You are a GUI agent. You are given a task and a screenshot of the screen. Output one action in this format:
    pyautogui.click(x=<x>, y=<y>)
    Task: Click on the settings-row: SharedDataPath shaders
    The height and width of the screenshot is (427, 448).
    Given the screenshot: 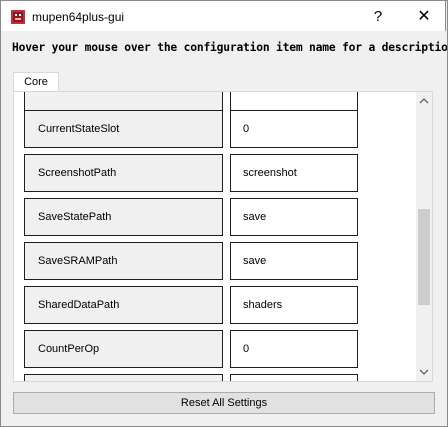 What is the action you would take?
    pyautogui.click(x=214, y=305)
    